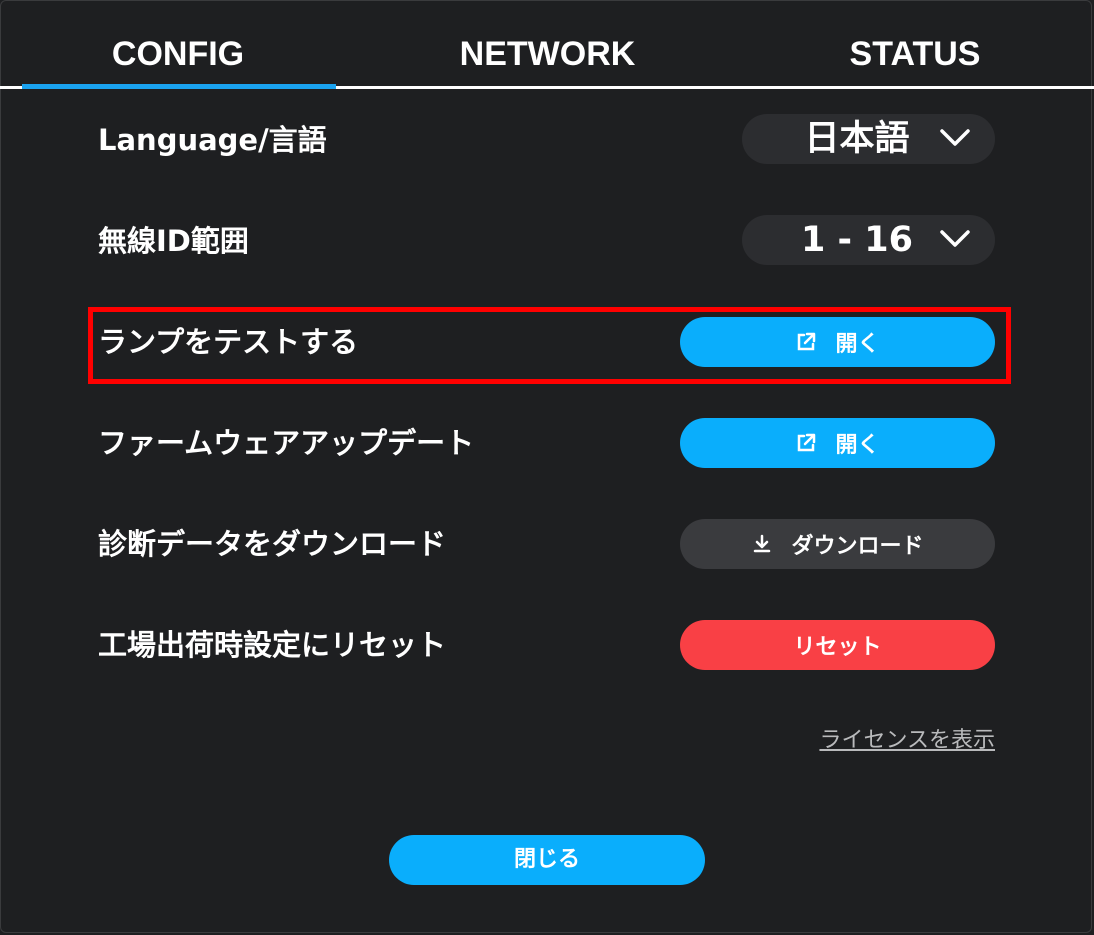 This screenshot has width=1094, height=935. I want to click on tab-status: STATUS, so click(915, 54).